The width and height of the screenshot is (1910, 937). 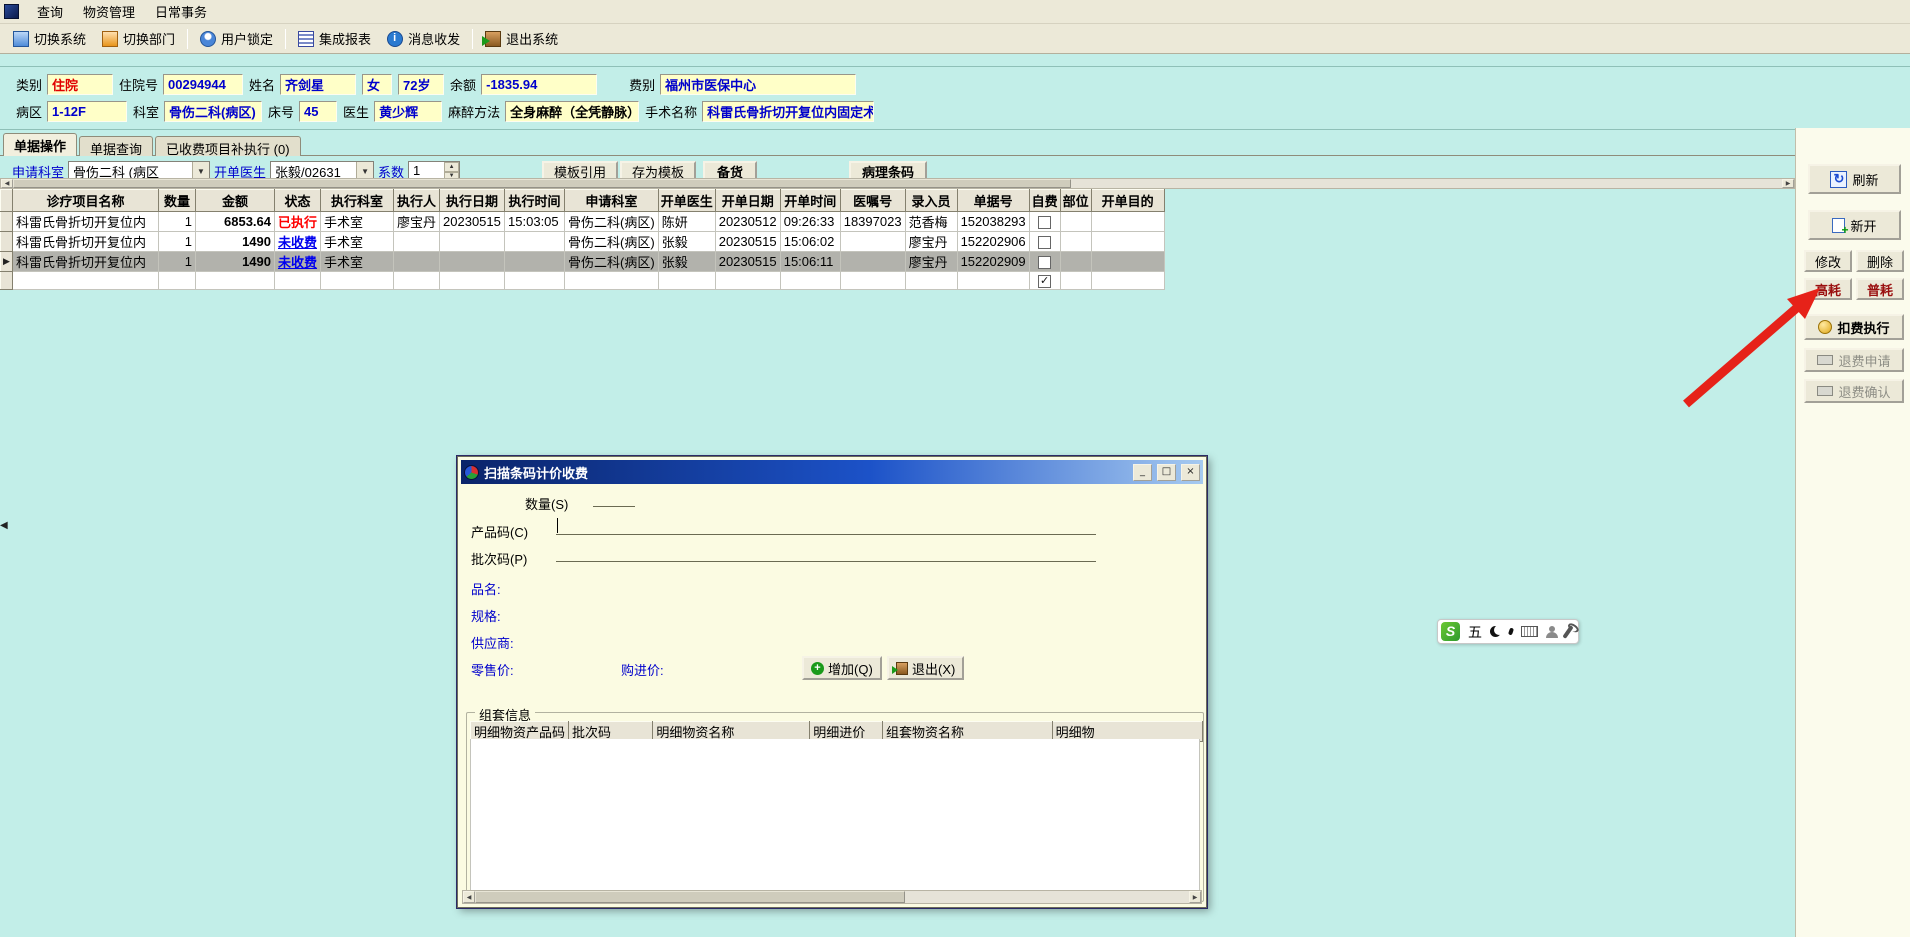 I want to click on cell-qty, so click(x=177, y=280).